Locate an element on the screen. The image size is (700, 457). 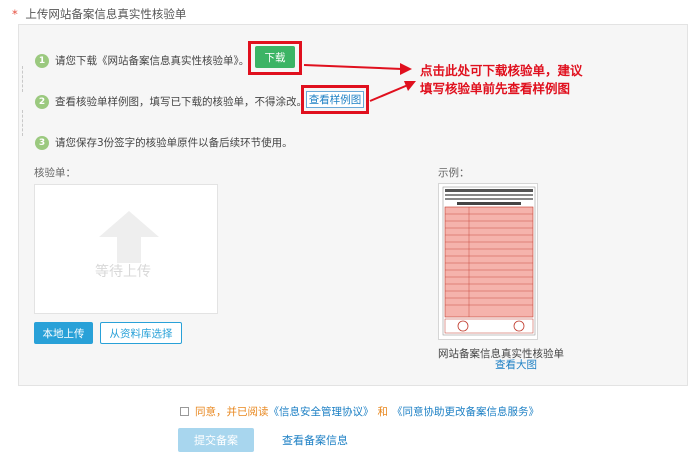
agreement-row: 同意，并已阅读 《信息安全管理协议》 和 《同意协助更改备案信息服务》 is located at coordinates (359, 411).